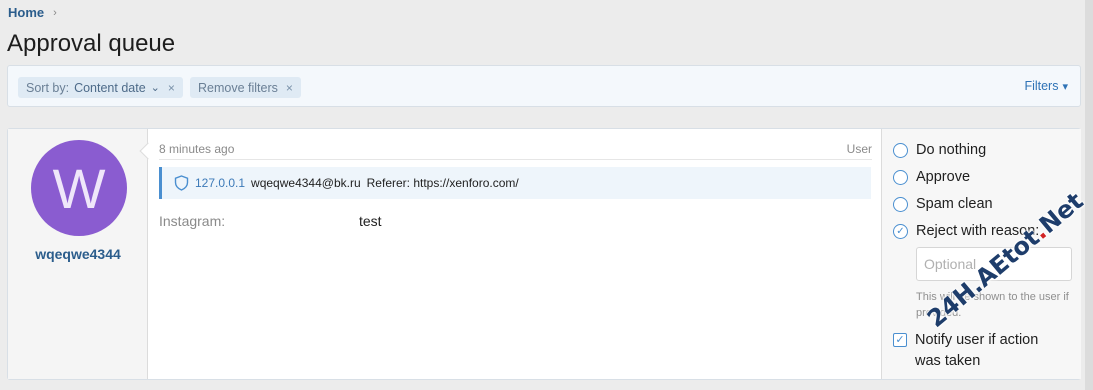  I want to click on shield-icon, so click(181, 183).